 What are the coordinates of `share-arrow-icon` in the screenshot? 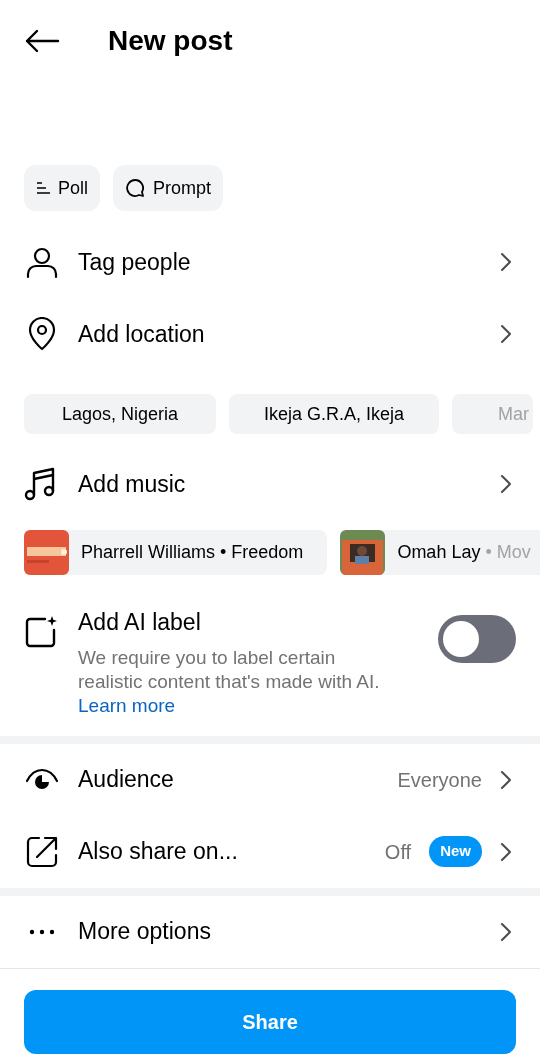 It's located at (42, 851).